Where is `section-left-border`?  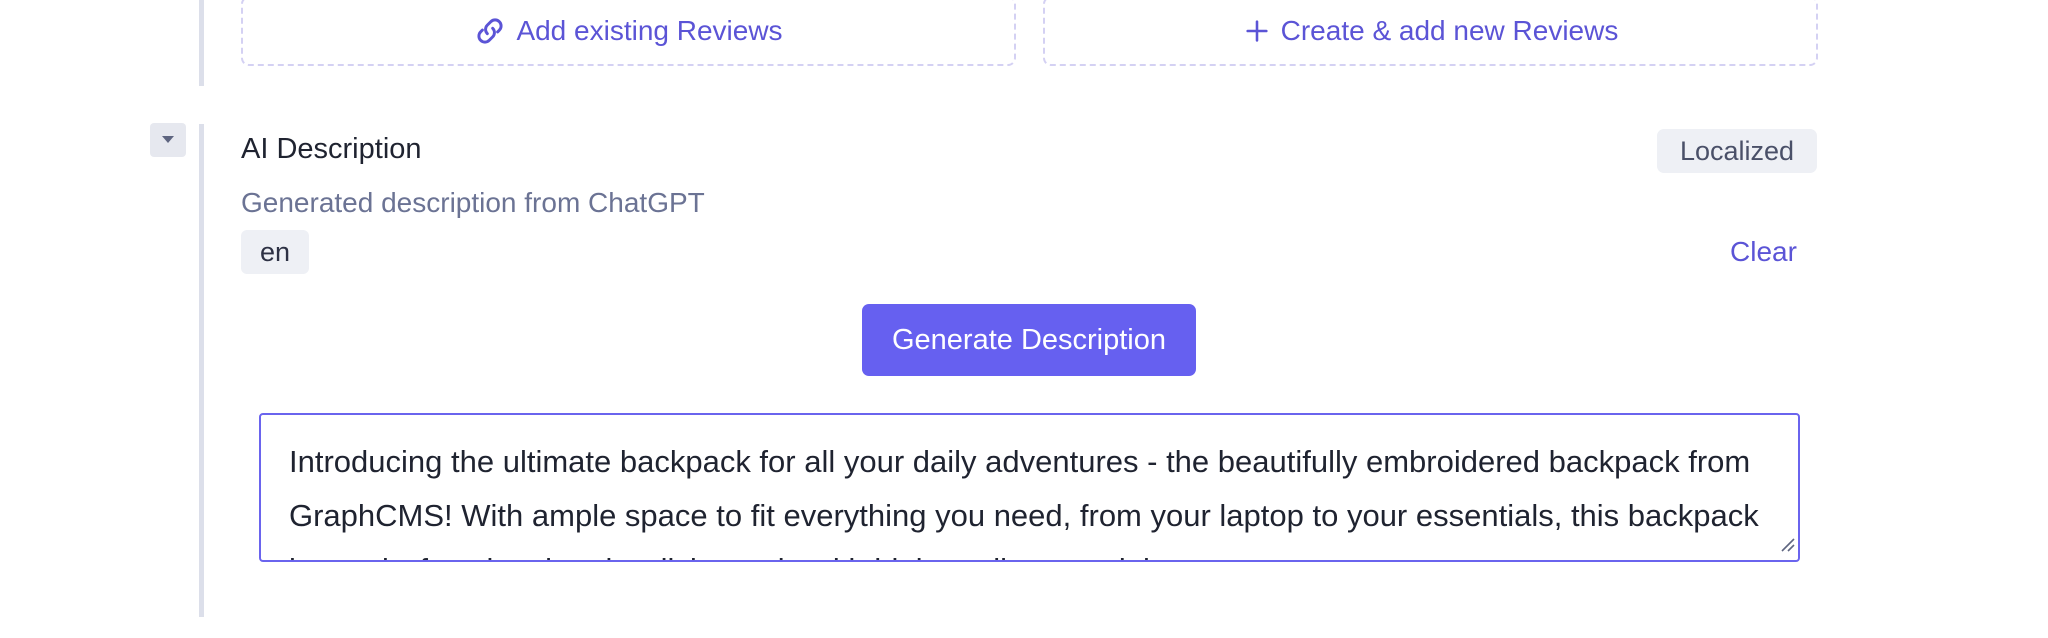 section-left-border is located at coordinates (201, 370).